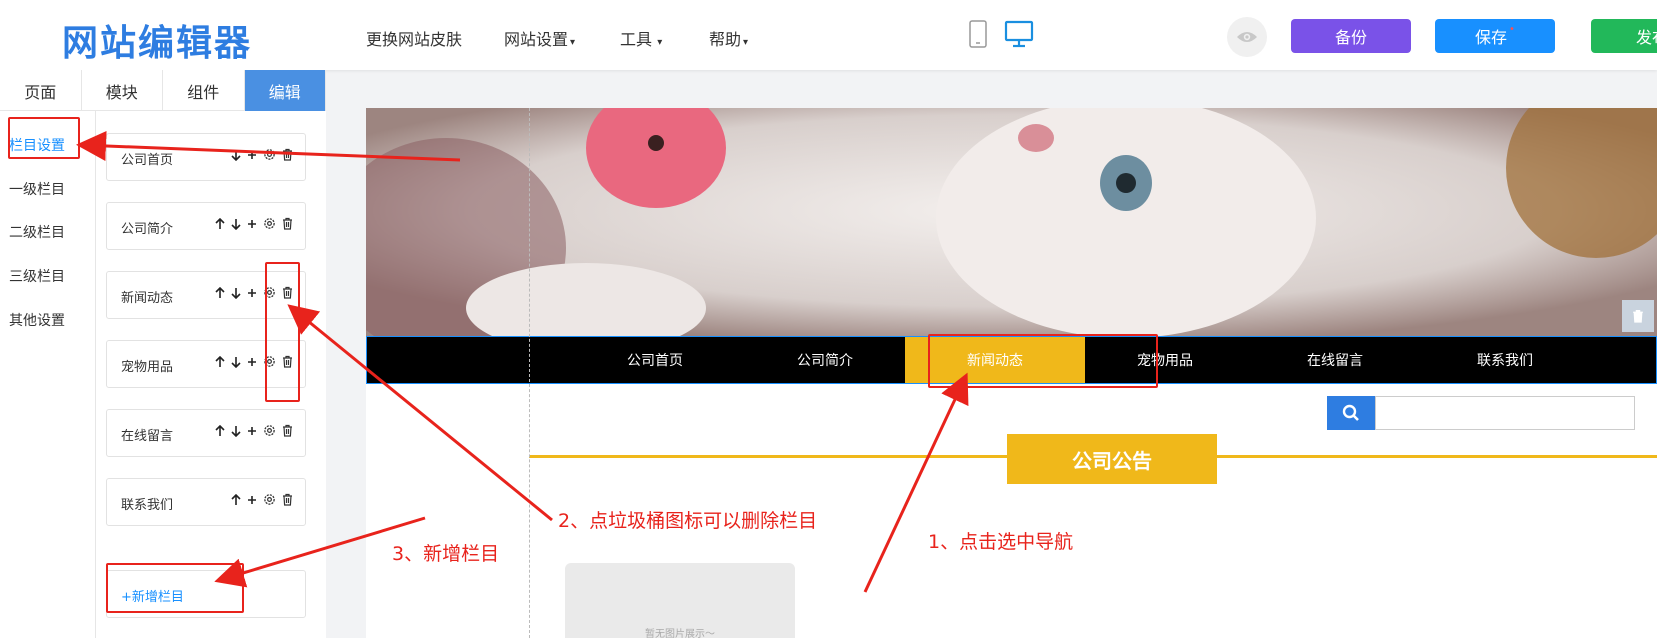 The image size is (1657, 638). What do you see at coordinates (1001, 542) in the screenshot?
I see `annotation-step1: 1、点击选中导航` at bounding box center [1001, 542].